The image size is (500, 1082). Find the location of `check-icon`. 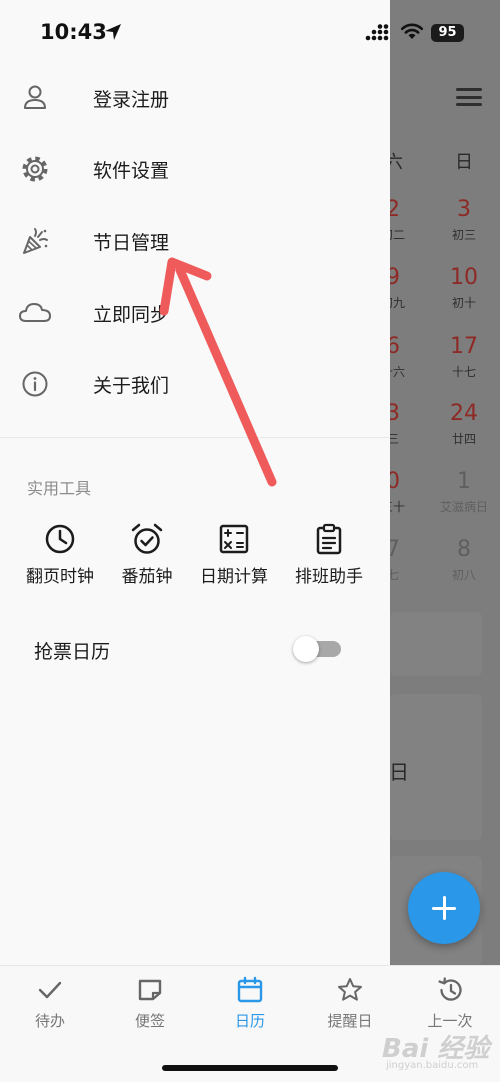

check-icon is located at coordinates (50, 990).